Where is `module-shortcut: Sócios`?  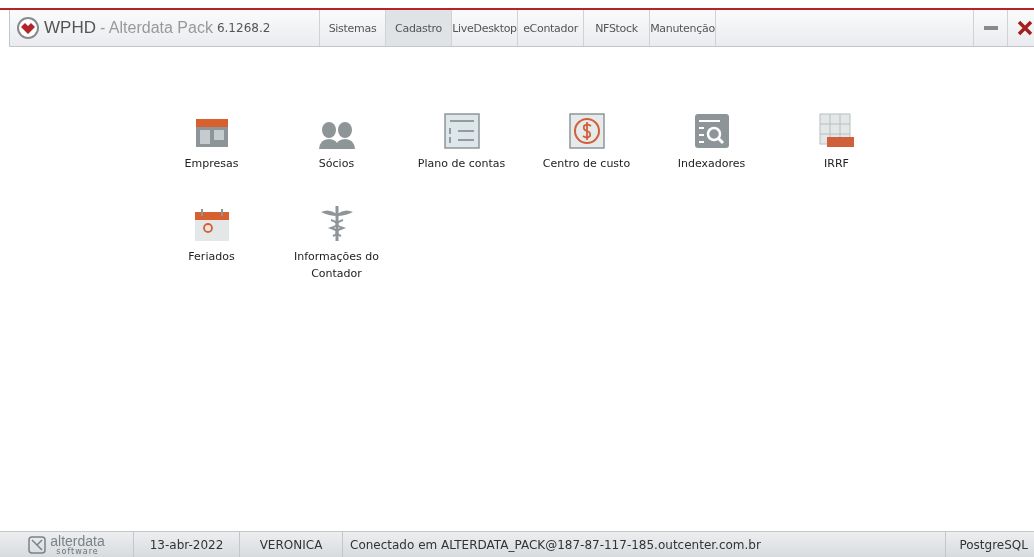
module-shortcut: Sócios is located at coordinates (336, 140).